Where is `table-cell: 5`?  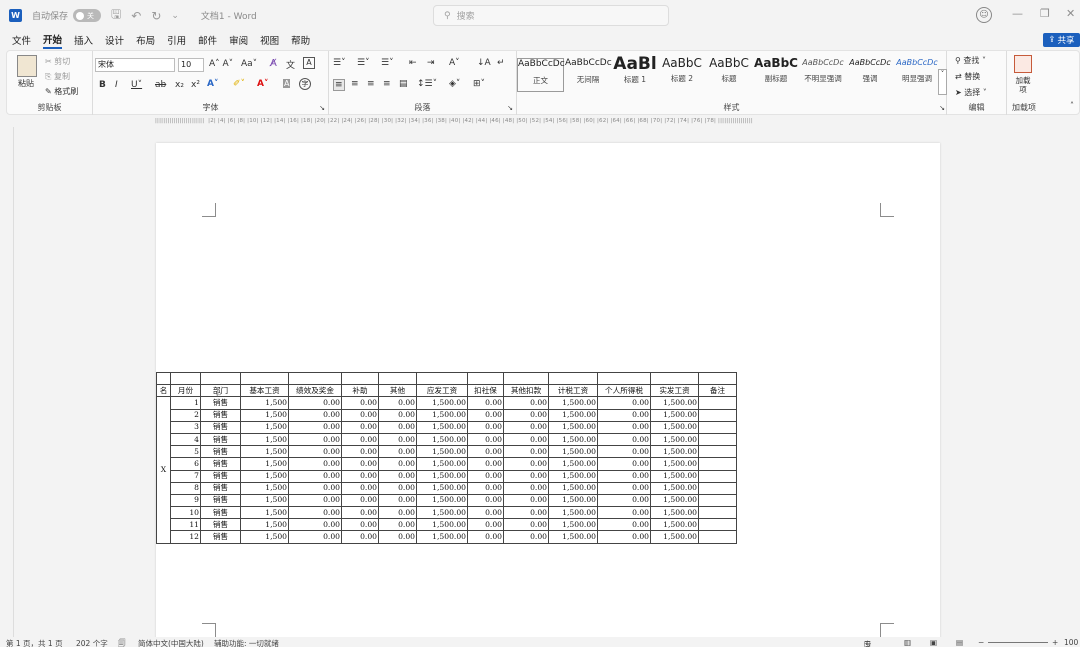
table-cell: 5 is located at coordinates (185, 452).